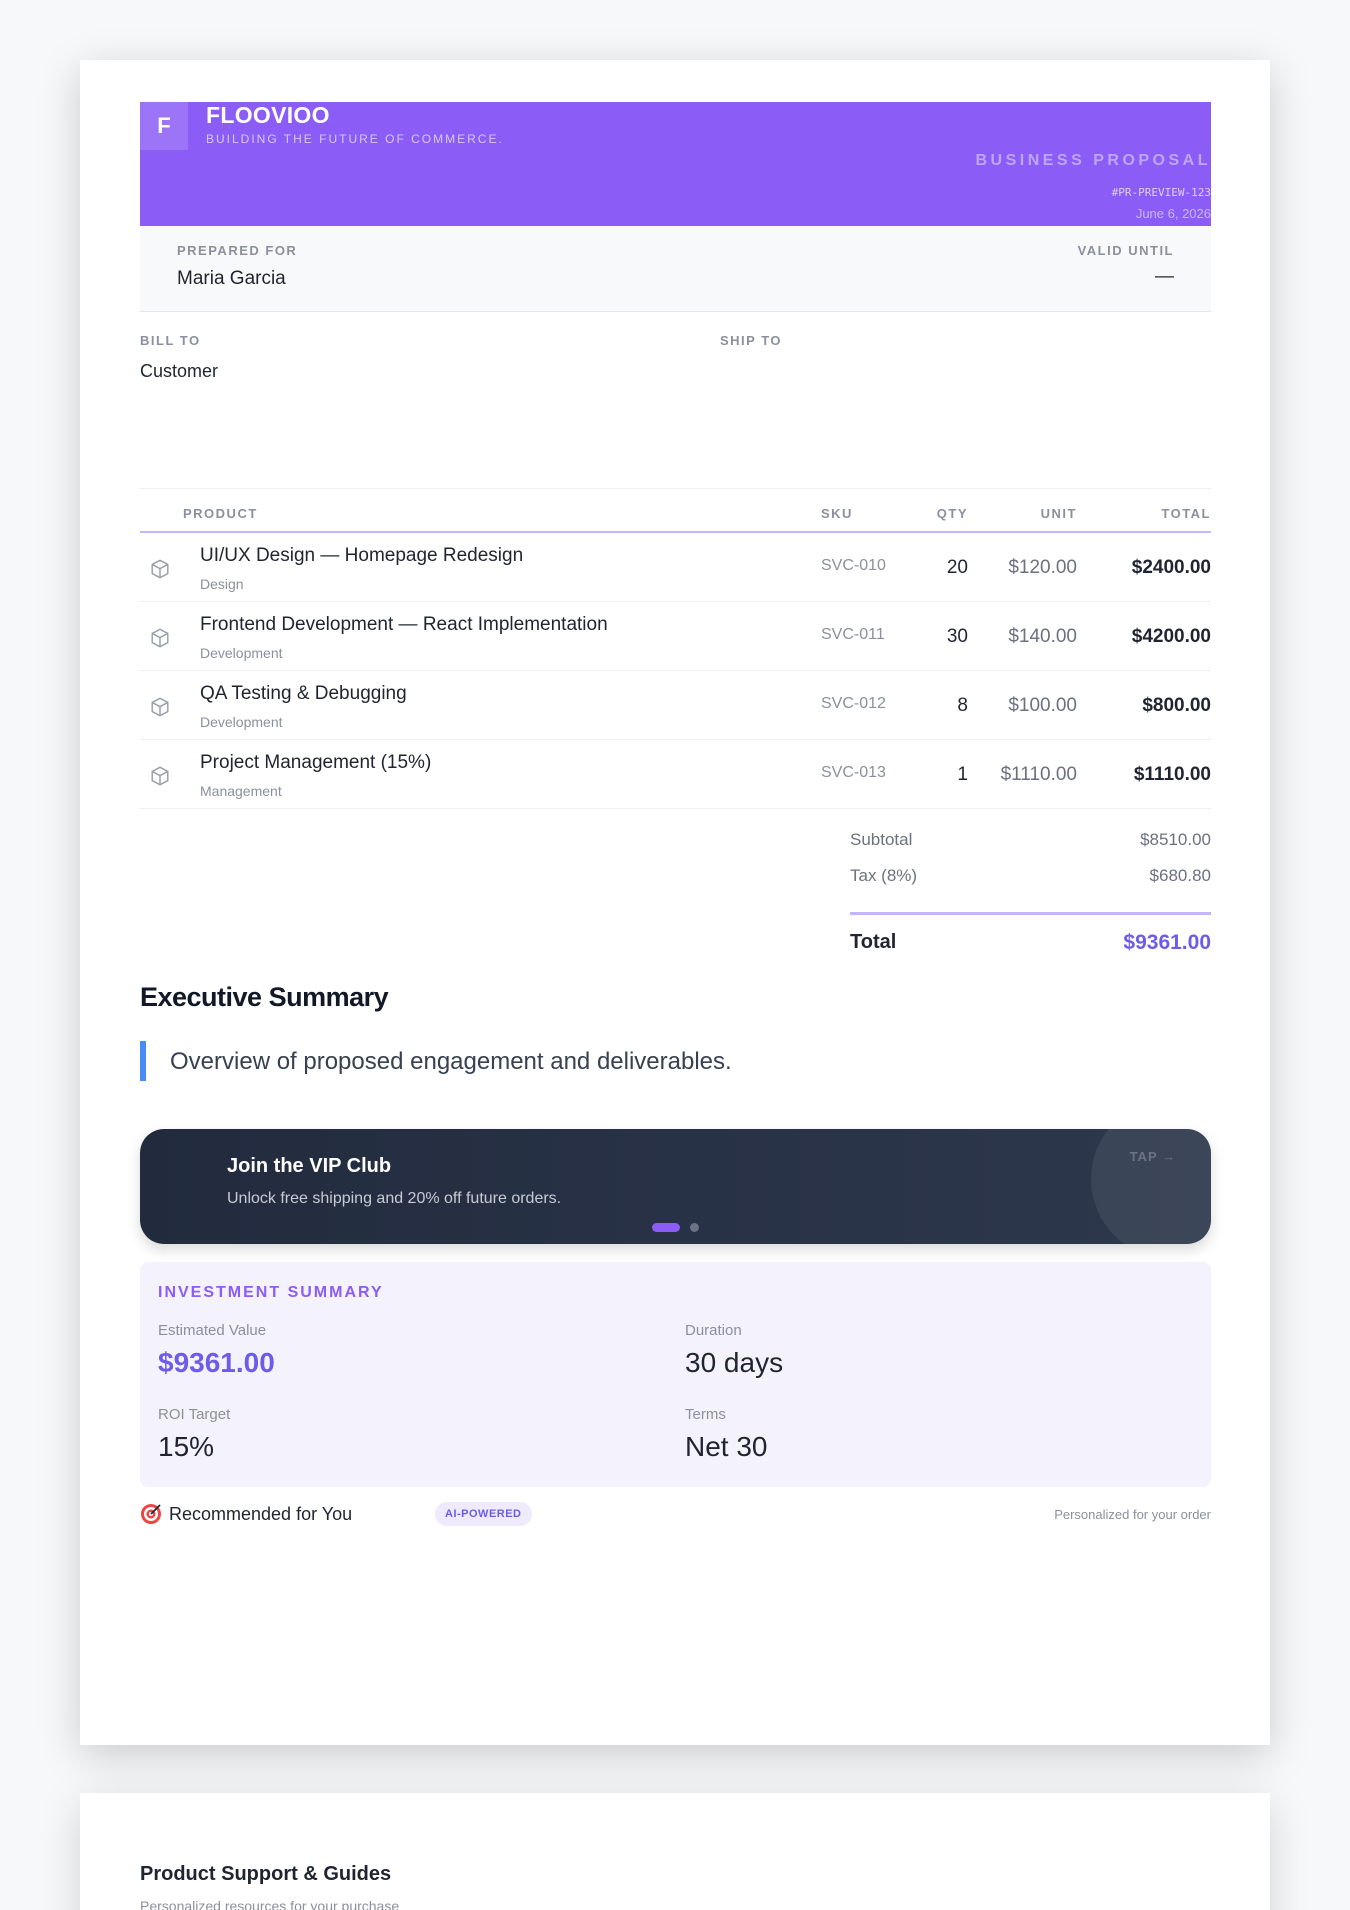 This screenshot has width=1350, height=1910. I want to click on vip-tap-button: TAP →, so click(1153, 1156).